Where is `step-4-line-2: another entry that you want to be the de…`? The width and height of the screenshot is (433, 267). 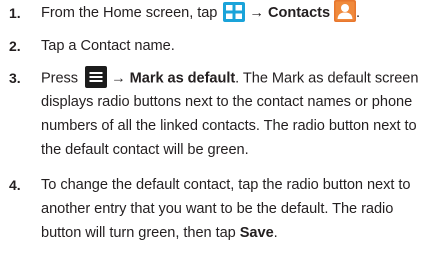 step-4-line-2: another entry that you want to be the de… is located at coordinates (217, 209).